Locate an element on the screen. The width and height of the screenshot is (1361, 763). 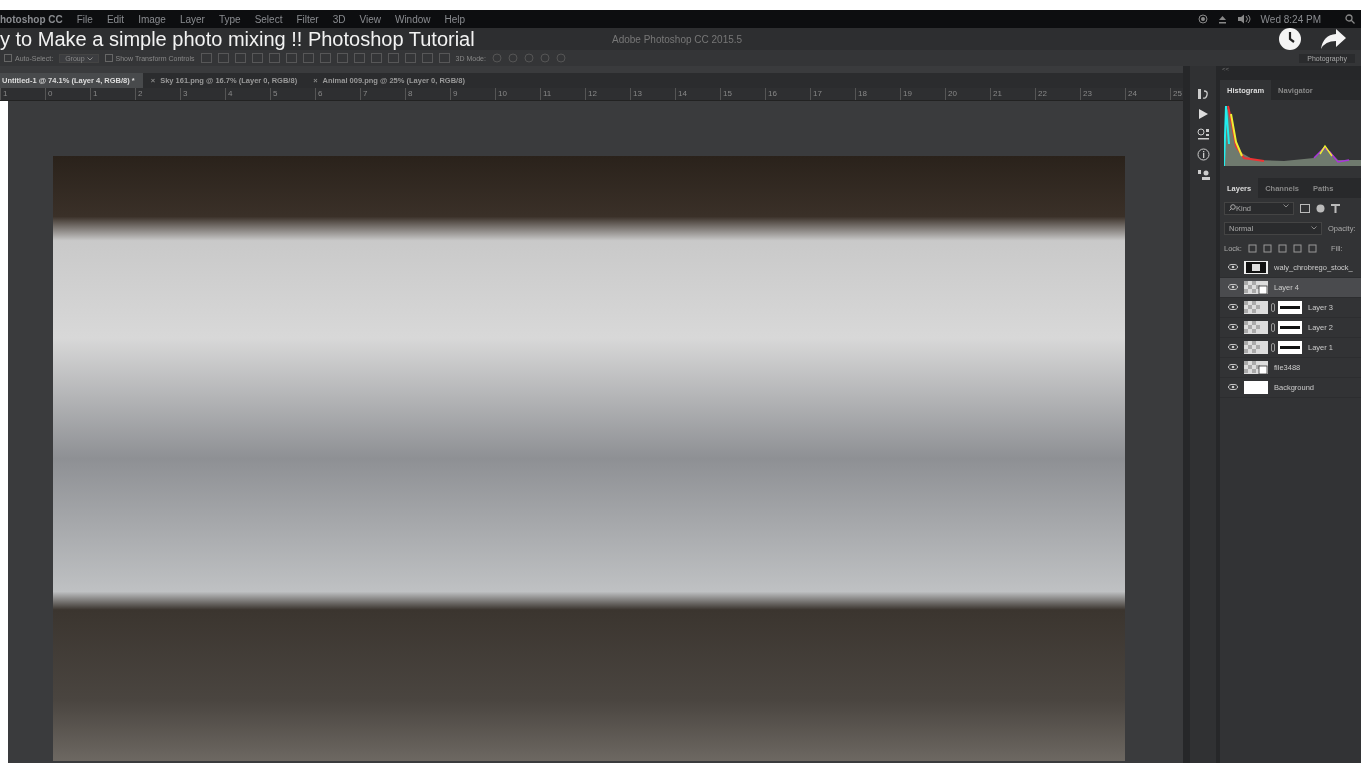
ruler-number: 22 is located at coordinates (1057, 94).